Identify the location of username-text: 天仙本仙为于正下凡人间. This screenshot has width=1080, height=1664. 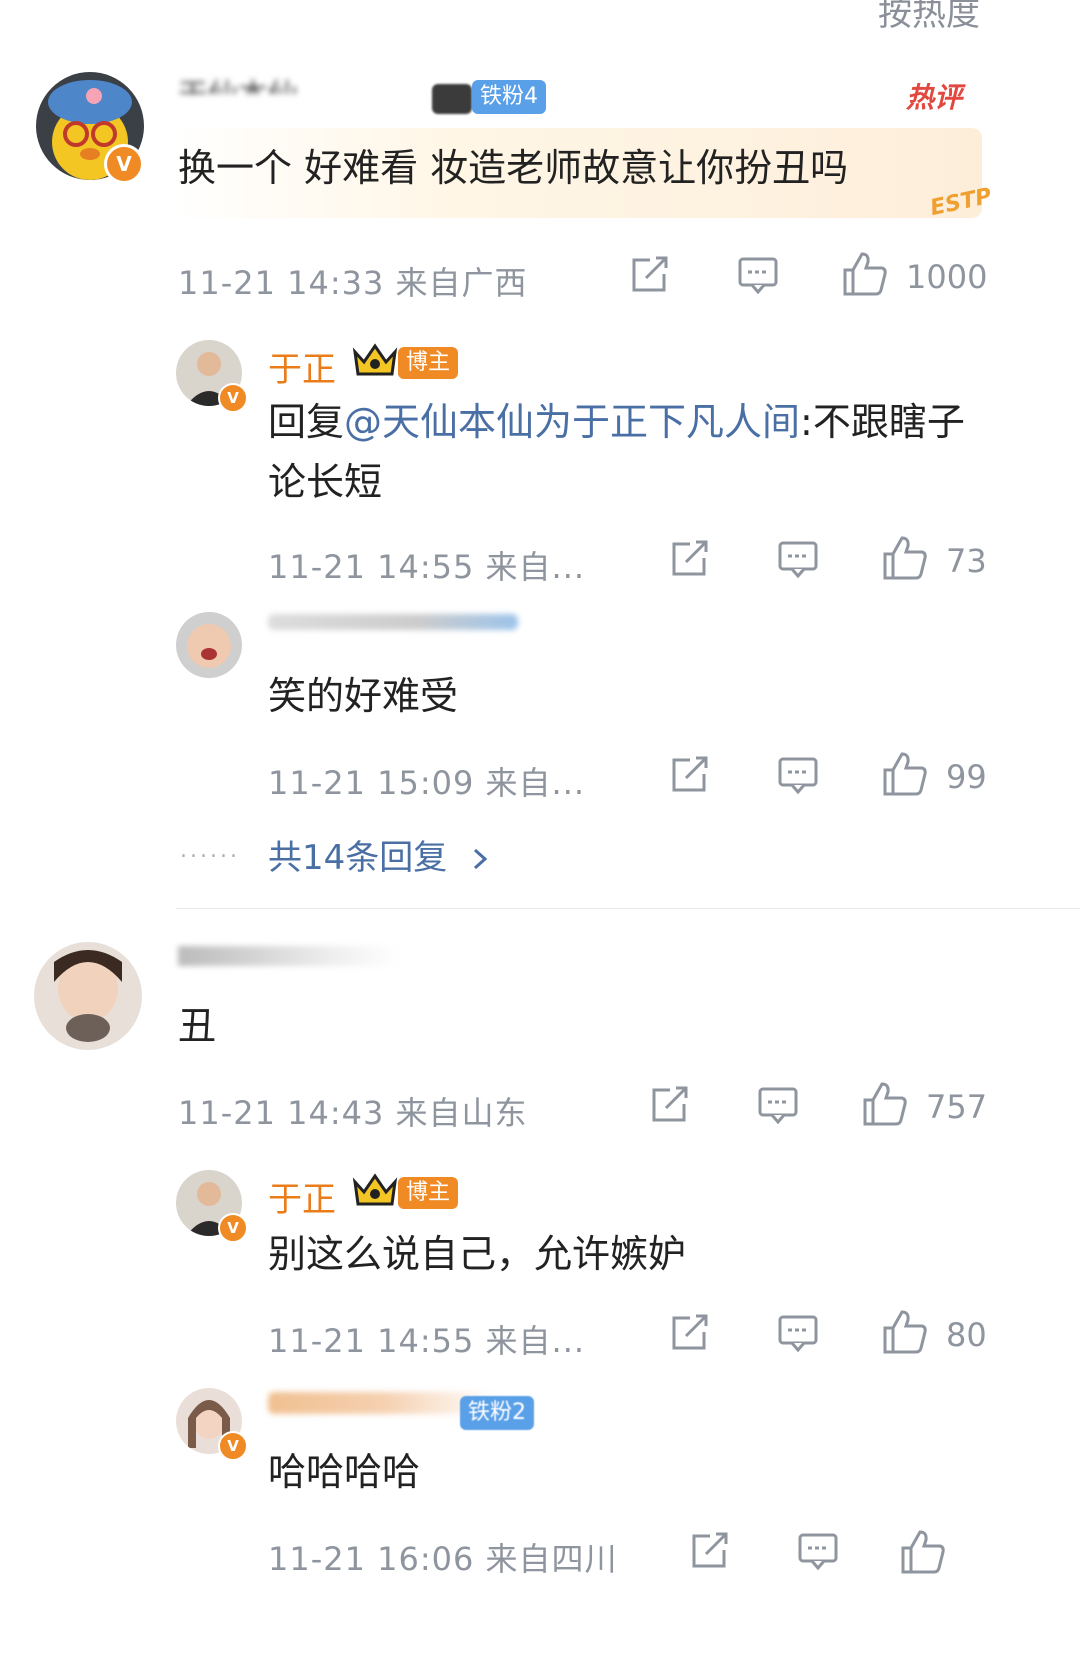
(238, 86).